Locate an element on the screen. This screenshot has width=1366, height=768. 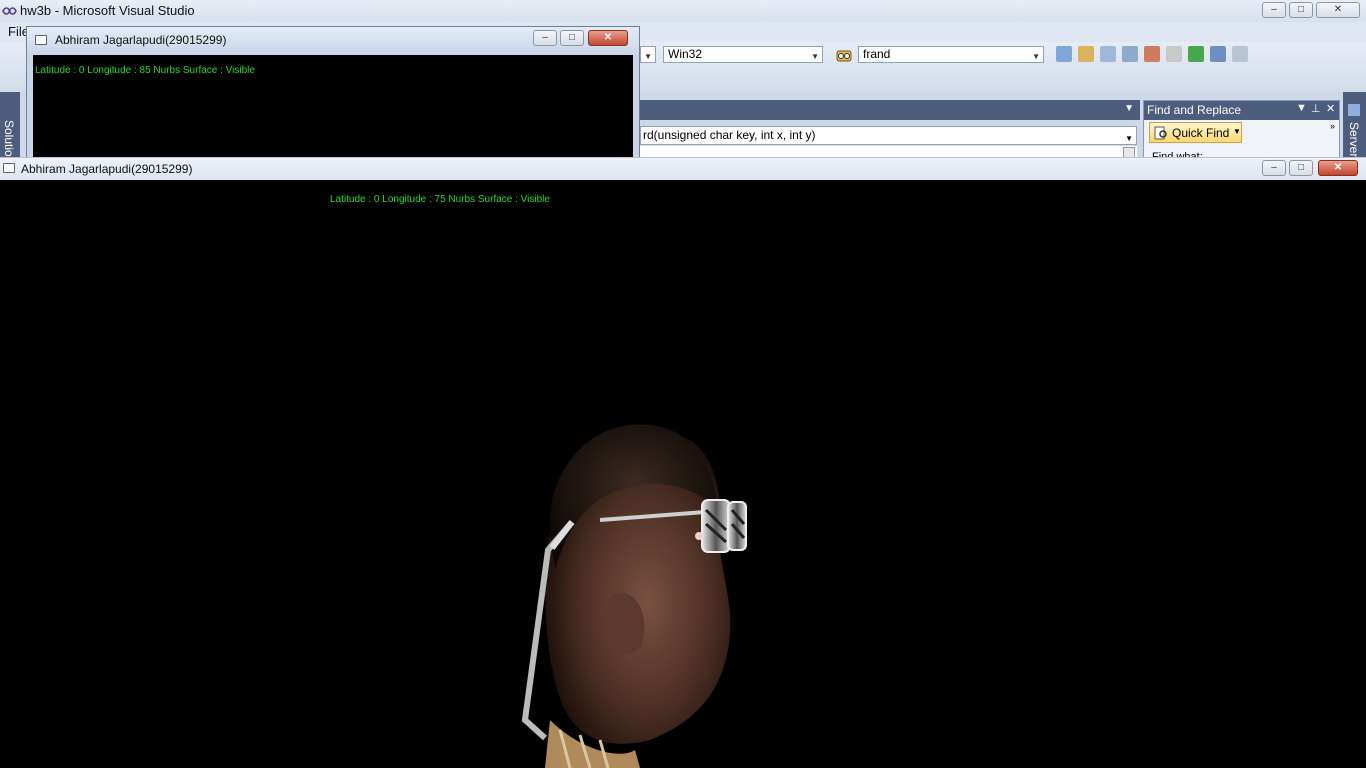
big-maximize-button: □ is located at coordinates (1301, 168).